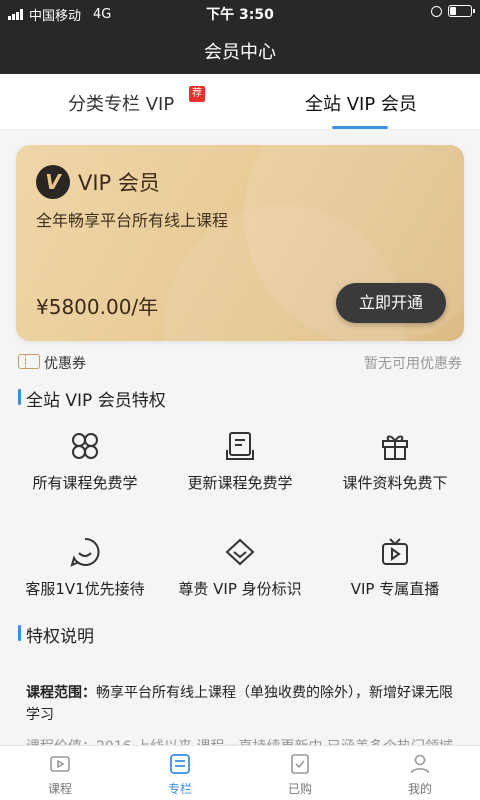 This screenshot has width=480, height=800. I want to click on status-bar: 中国移动 4G 下午 3:50, so click(240, 13).